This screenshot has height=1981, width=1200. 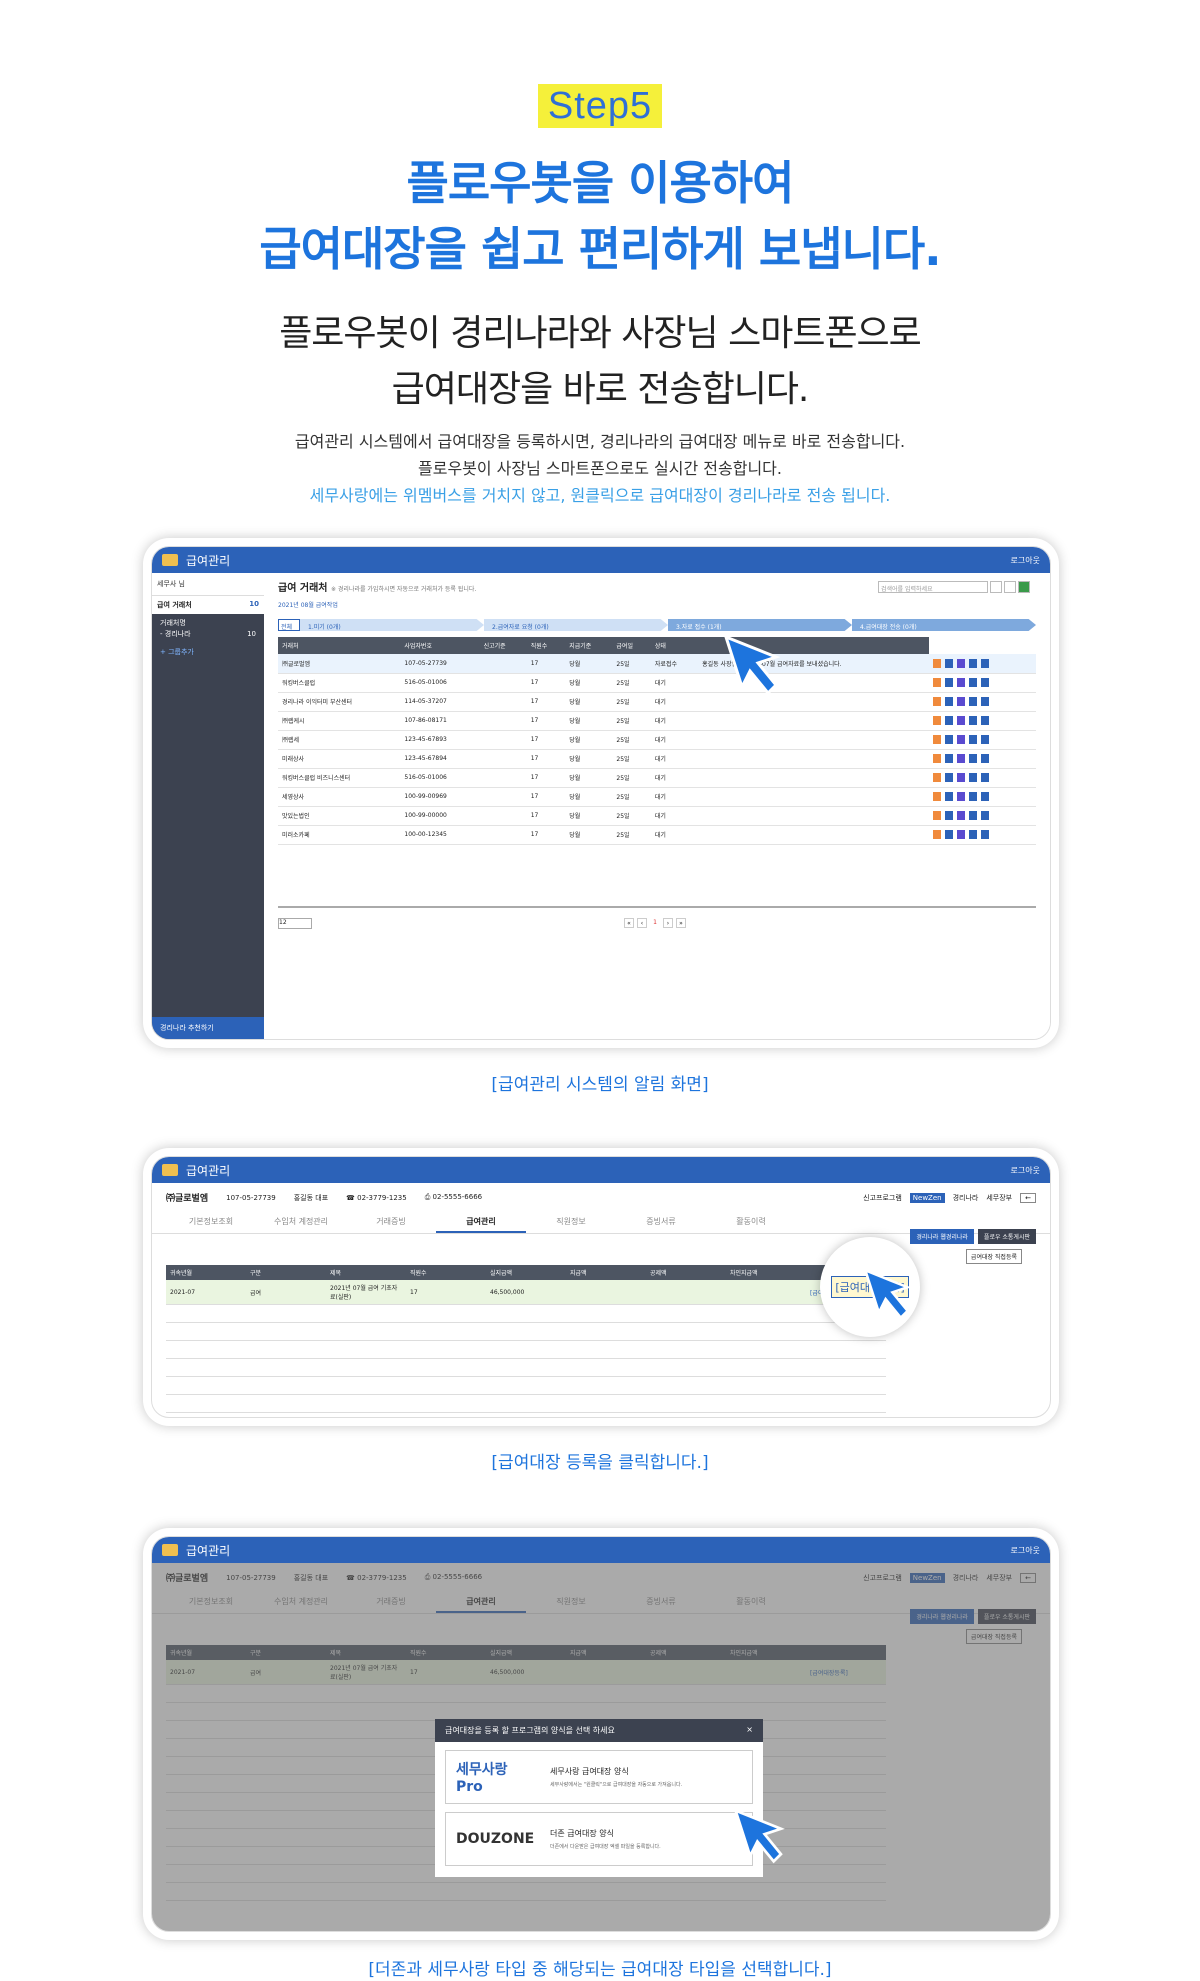 What do you see at coordinates (668, 923) in the screenshot?
I see `next-page-button: ›` at bounding box center [668, 923].